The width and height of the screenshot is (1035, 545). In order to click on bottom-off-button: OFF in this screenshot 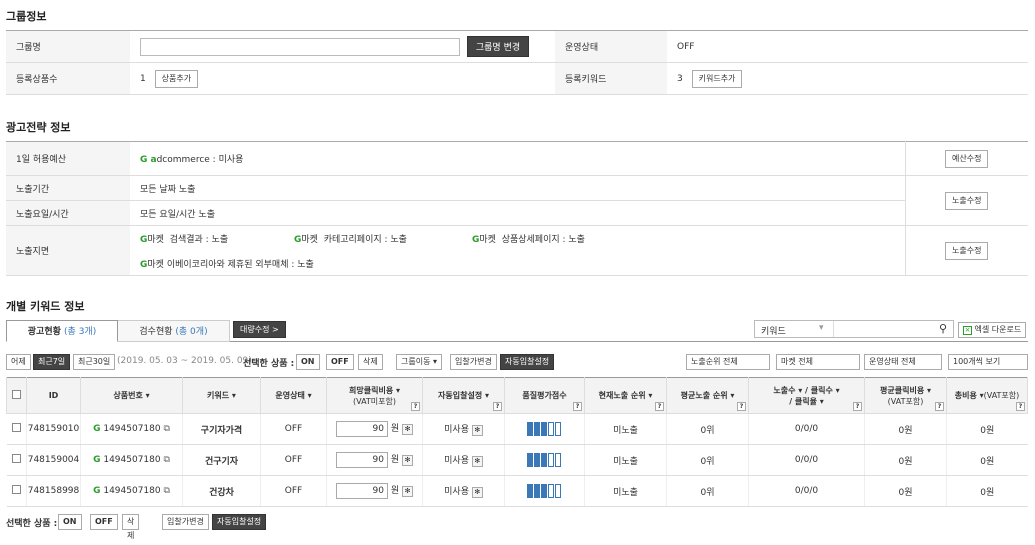, I will do `click(104, 522)`.